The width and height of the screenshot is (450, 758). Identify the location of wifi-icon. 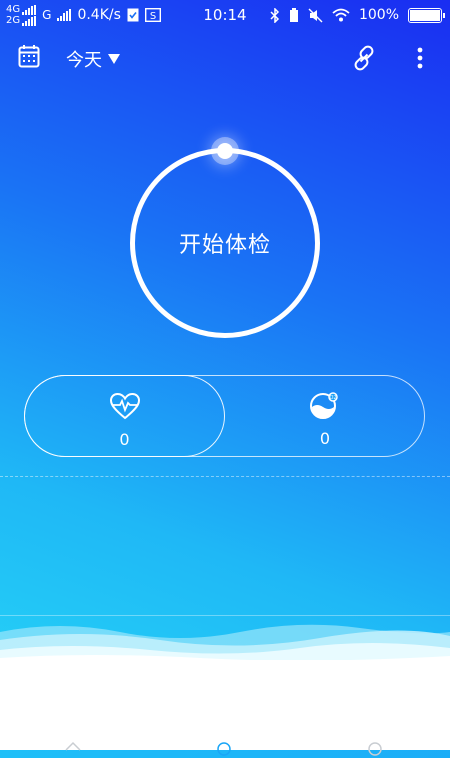
(341, 15).